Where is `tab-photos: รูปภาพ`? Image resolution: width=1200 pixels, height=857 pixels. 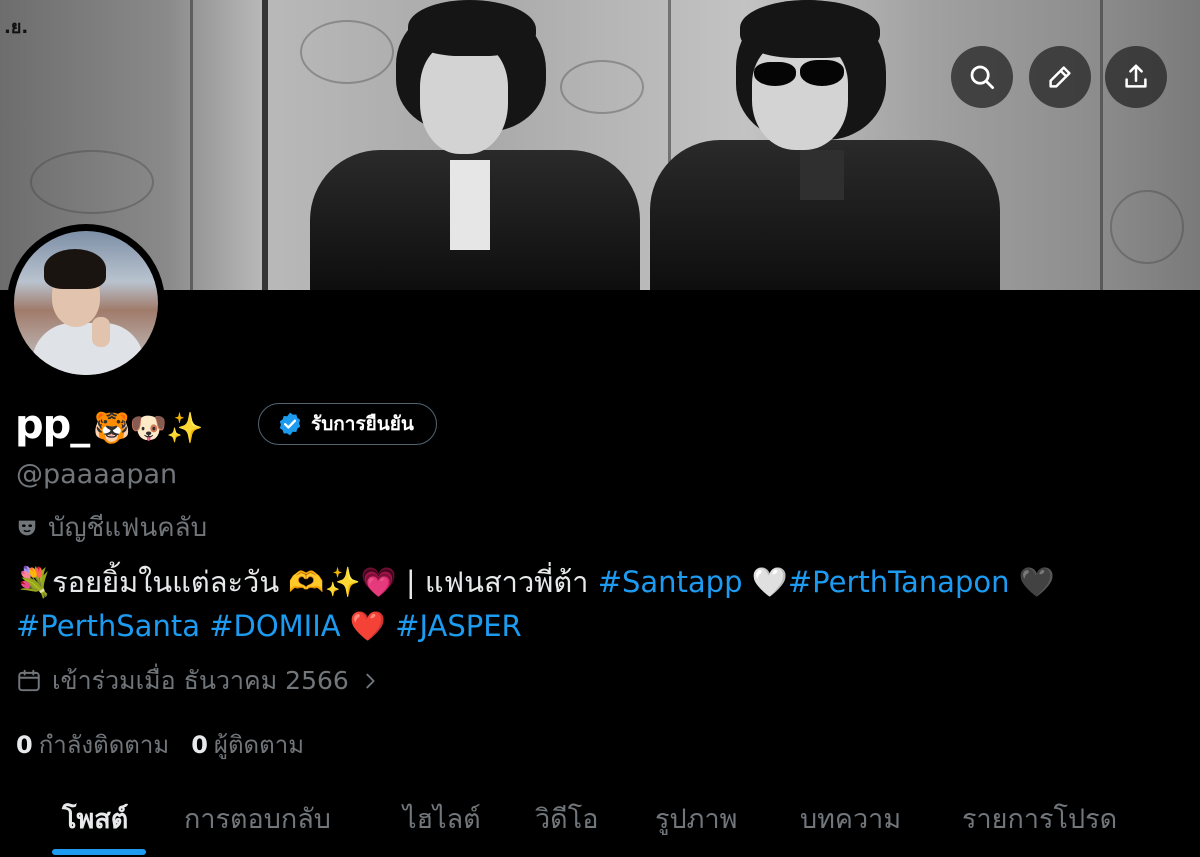 tab-photos: รูปภาพ is located at coordinates (696, 818).